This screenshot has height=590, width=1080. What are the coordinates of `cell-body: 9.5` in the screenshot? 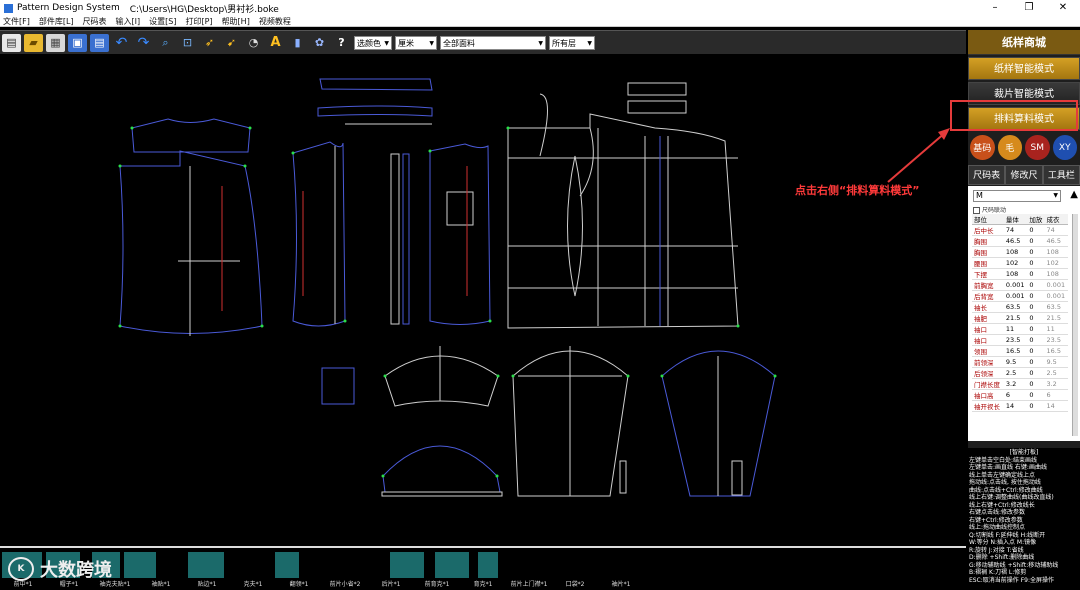 It's located at (1015, 362).